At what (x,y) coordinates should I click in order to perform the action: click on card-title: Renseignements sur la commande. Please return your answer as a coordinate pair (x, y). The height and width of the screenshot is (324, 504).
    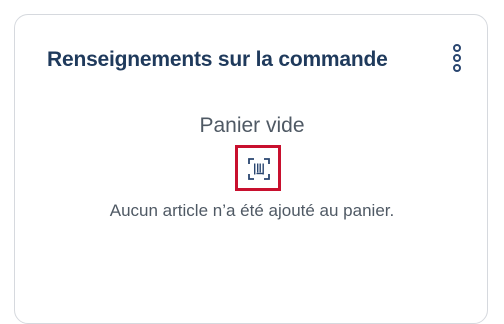
    Looking at the image, I should click on (217, 59).